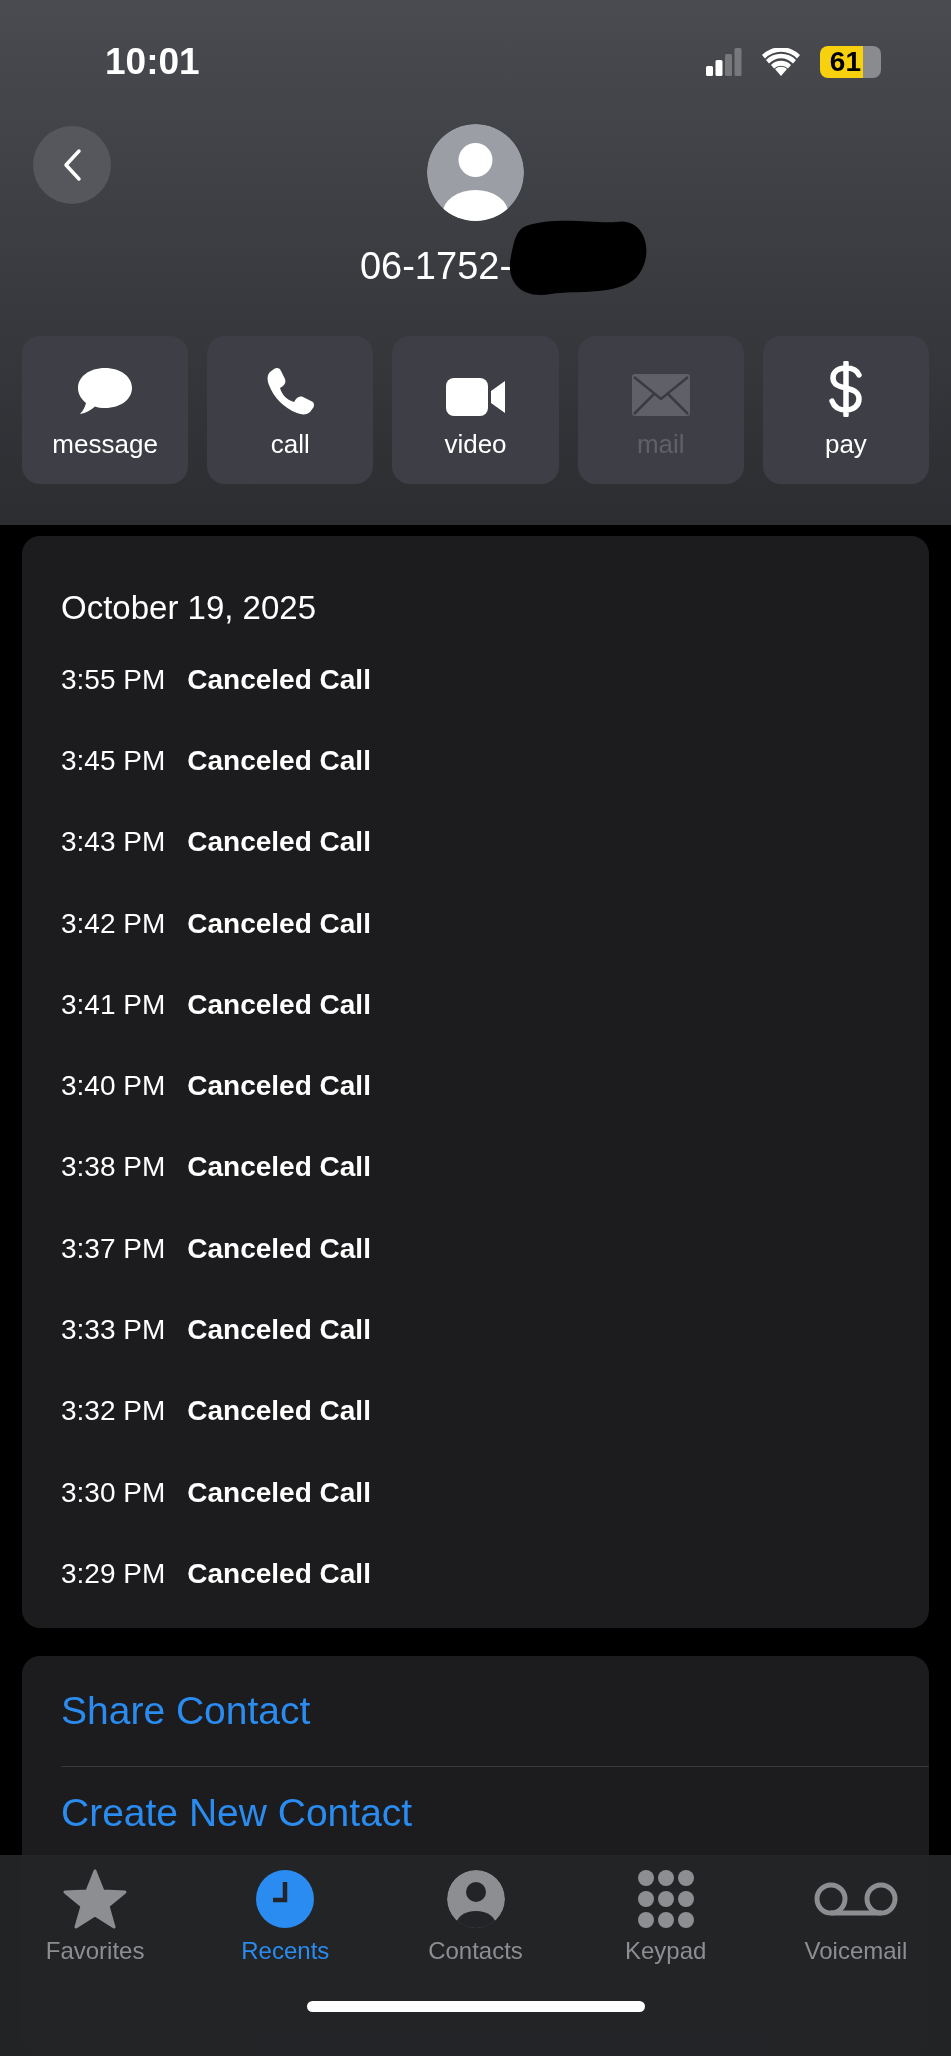 The height and width of the screenshot is (2056, 951). I want to click on tab-item: Keypad, so click(665, 1917).